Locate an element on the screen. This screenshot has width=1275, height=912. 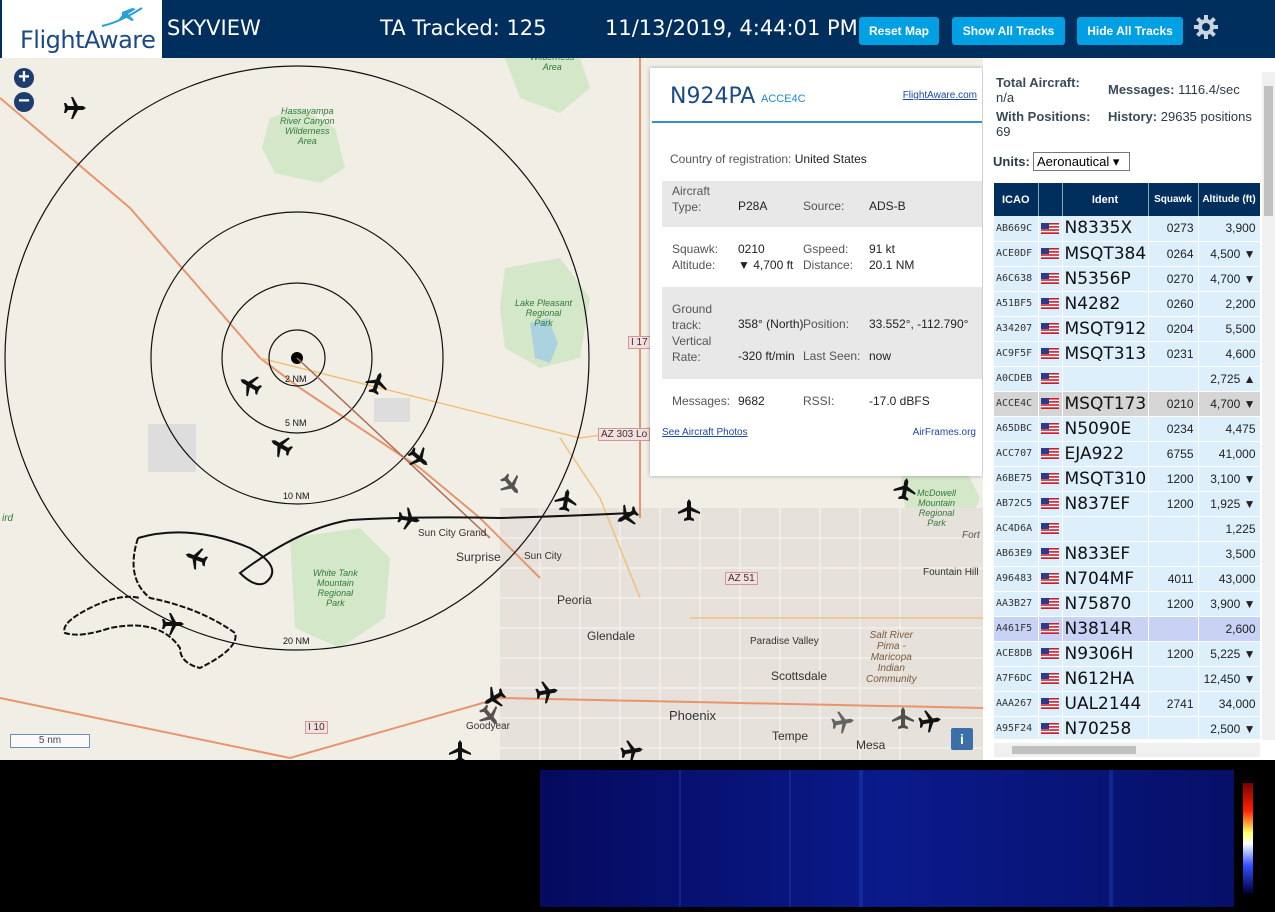
table-row: A461F5 N3814R 2,600 is located at coordinates (1127, 629).